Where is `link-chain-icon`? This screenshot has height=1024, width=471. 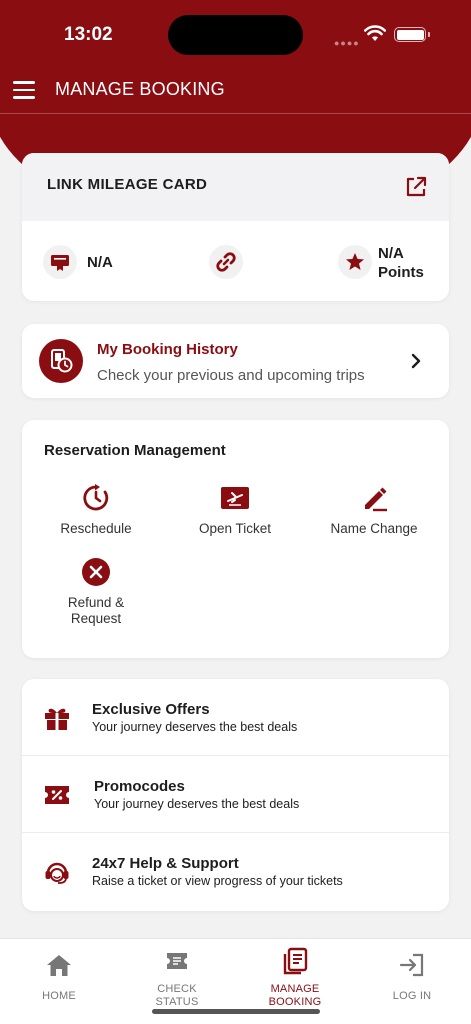
link-chain-icon is located at coordinates (226, 262).